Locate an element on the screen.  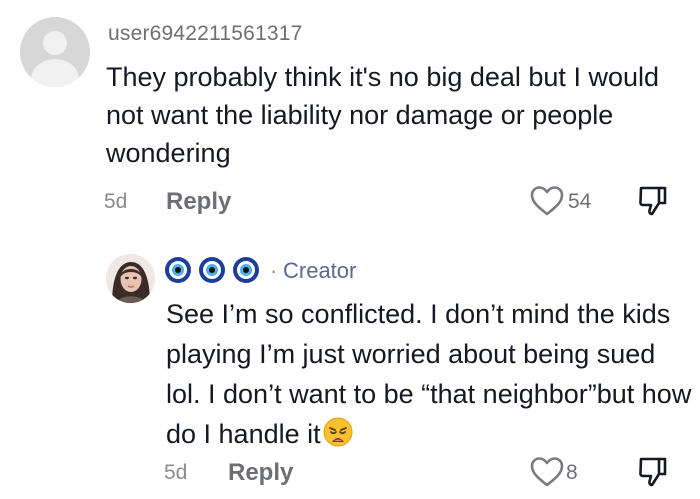
comment-username: user6942211561317 is located at coordinates (205, 34).